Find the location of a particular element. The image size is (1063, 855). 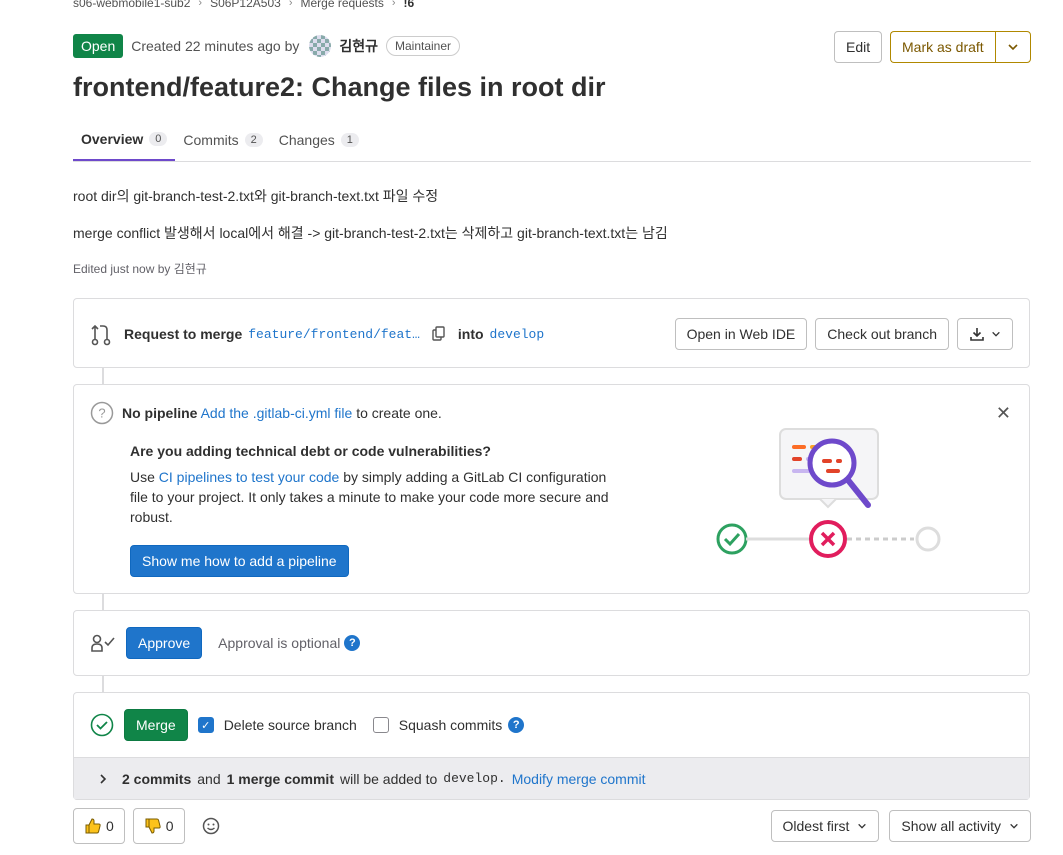

merge-commit-count: 1 merge commit is located at coordinates (280, 778).